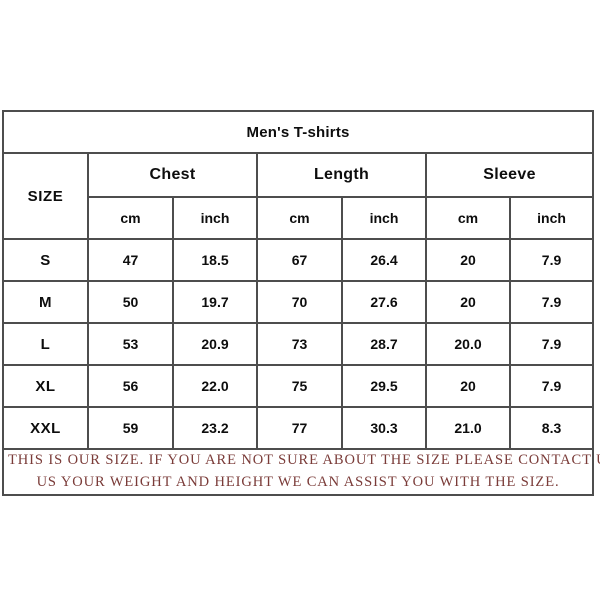 The width and height of the screenshot is (600, 600). I want to click on table-row: S 47 18.5 67 26.4 20 7.9, so click(298, 260).